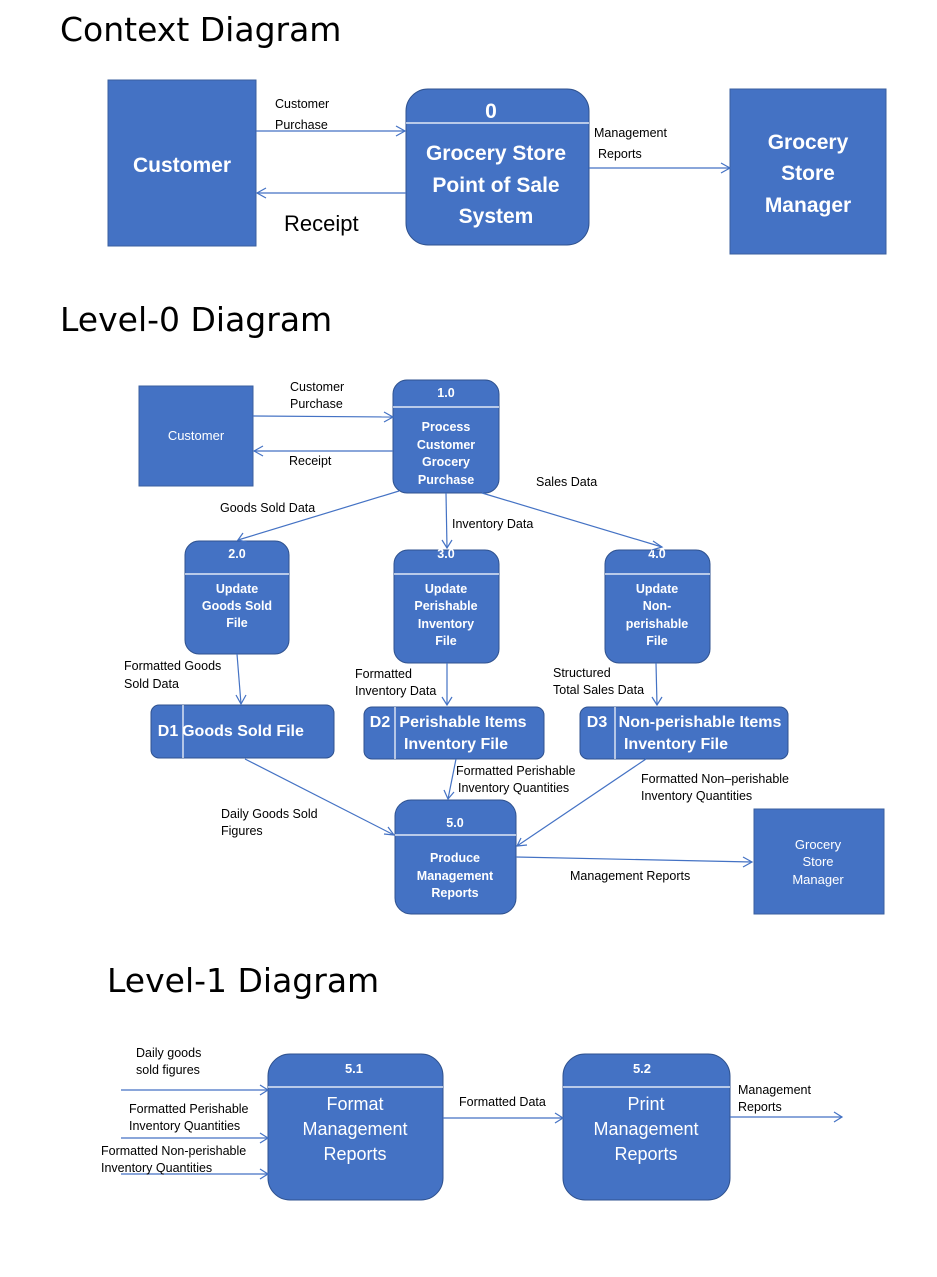 The height and width of the screenshot is (1277, 937). Describe the element at coordinates (818, 879) in the screenshot. I see `level0-manager-line: Manager` at that location.